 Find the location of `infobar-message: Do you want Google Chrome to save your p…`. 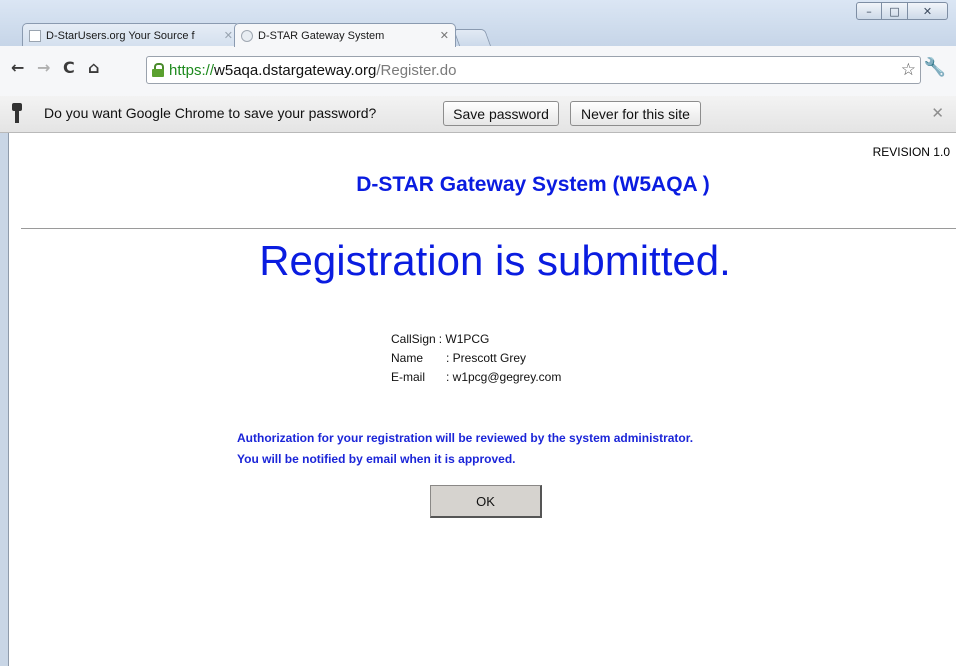

infobar-message: Do you want Google Chrome to save your p… is located at coordinates (210, 113).